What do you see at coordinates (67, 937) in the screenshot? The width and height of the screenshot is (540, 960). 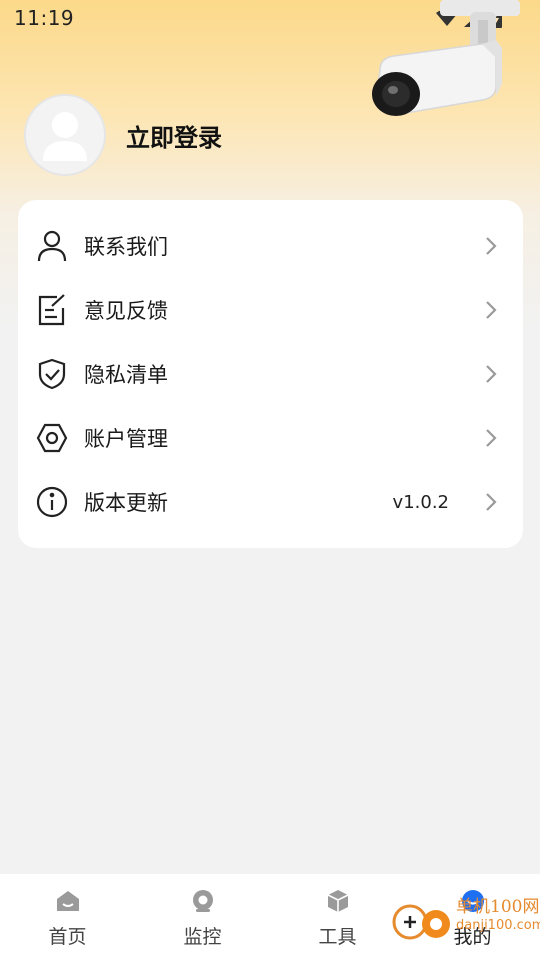 I see `tab-label: 首页` at bounding box center [67, 937].